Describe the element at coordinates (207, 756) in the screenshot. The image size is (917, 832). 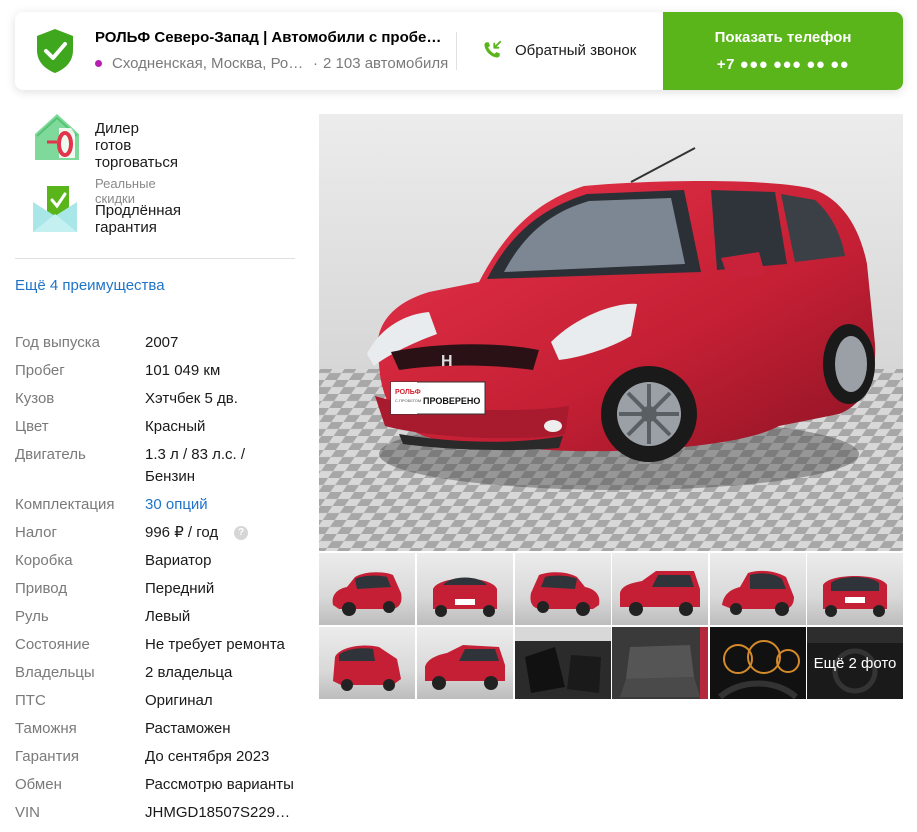
I see `spec-value: До сентября 2023` at that location.